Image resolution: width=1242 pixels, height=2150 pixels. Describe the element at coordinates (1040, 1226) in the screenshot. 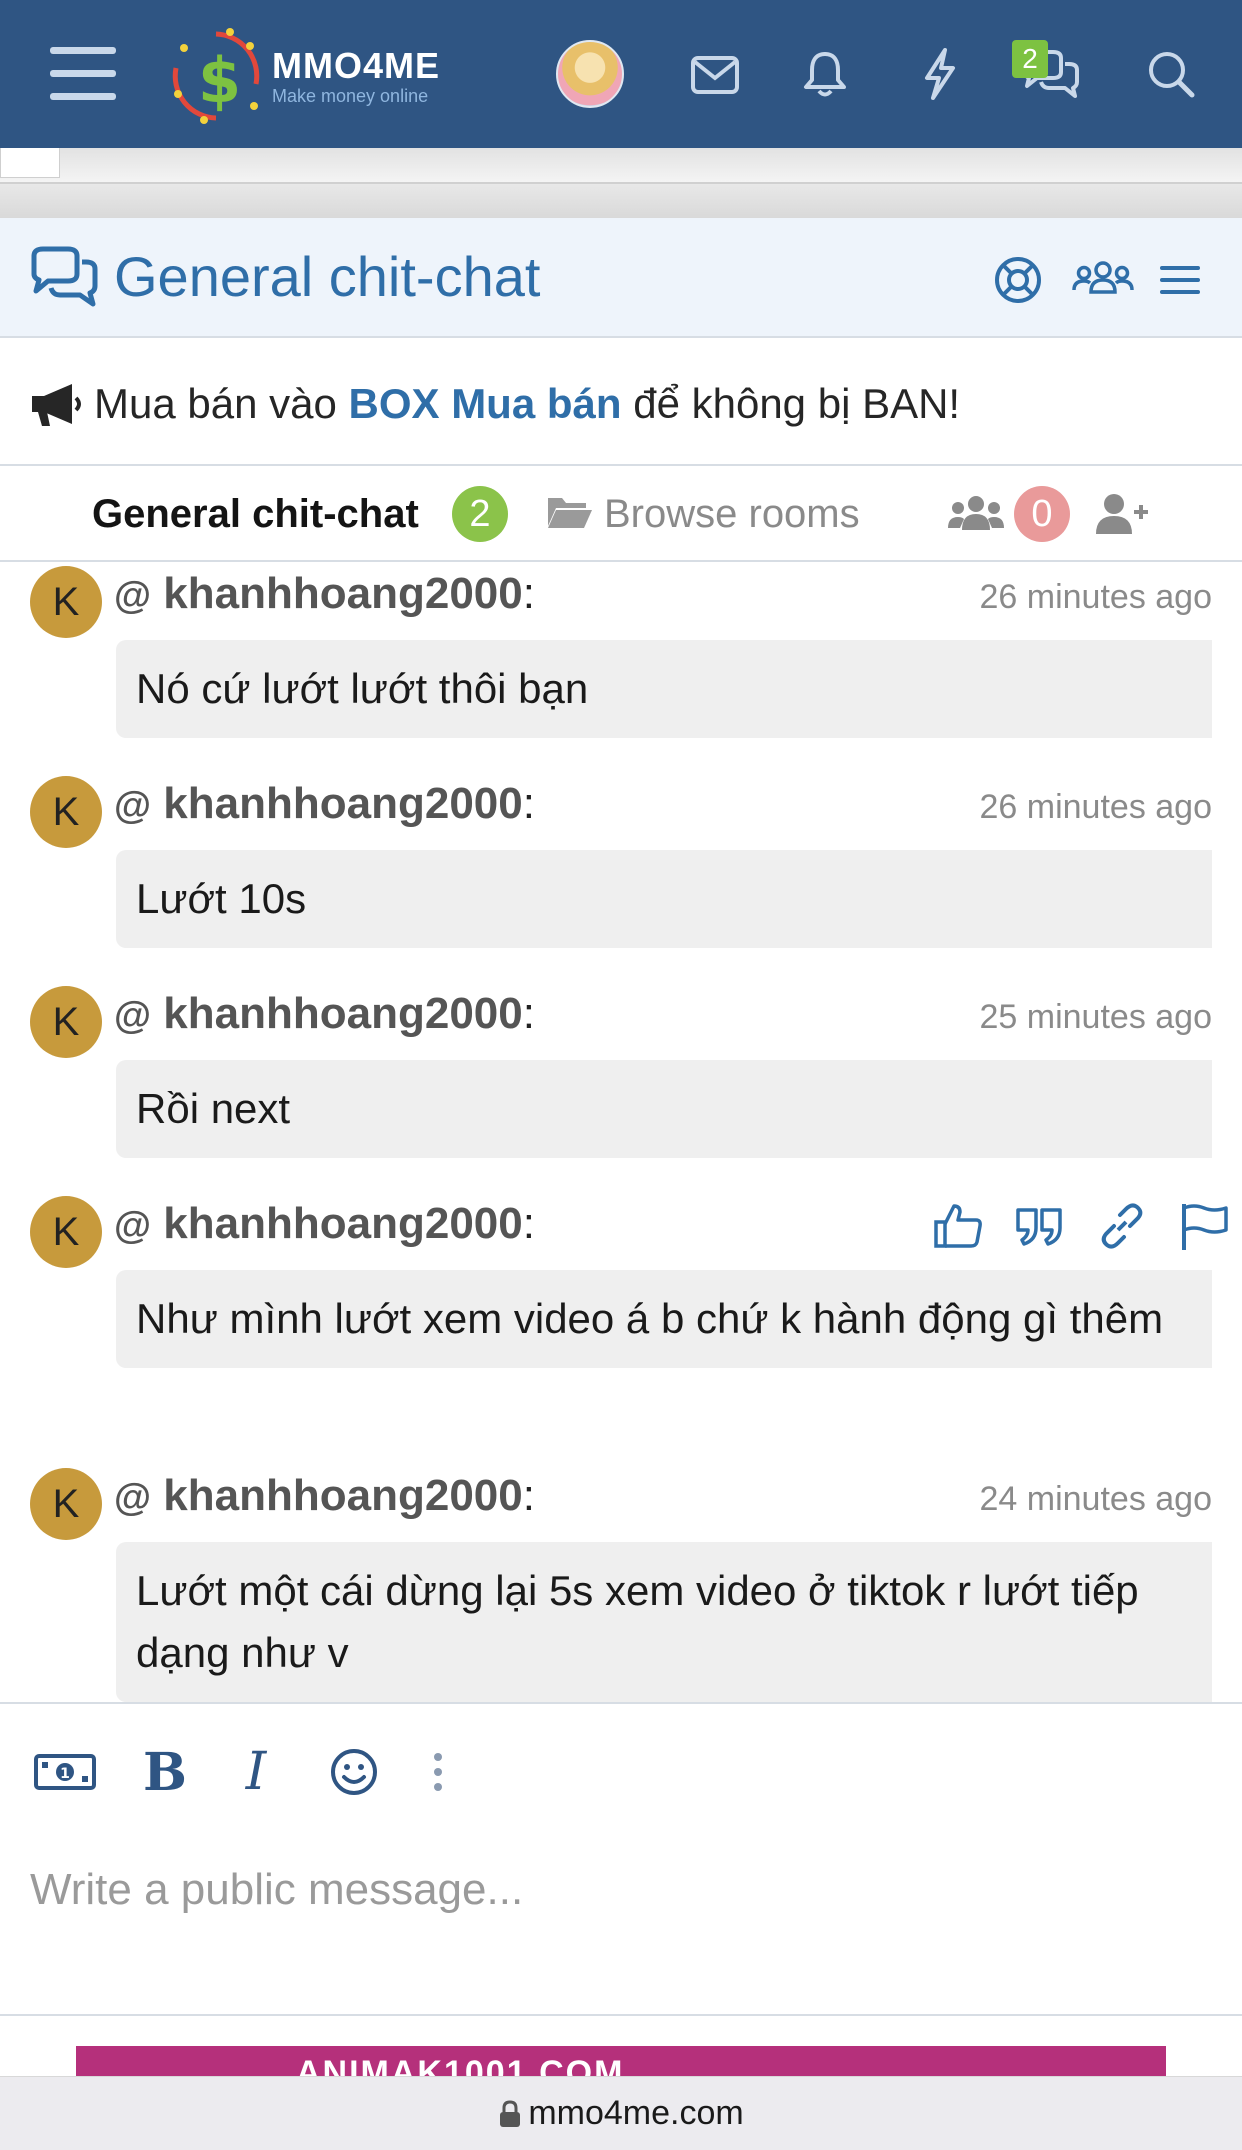

I see `quote-icon` at that location.